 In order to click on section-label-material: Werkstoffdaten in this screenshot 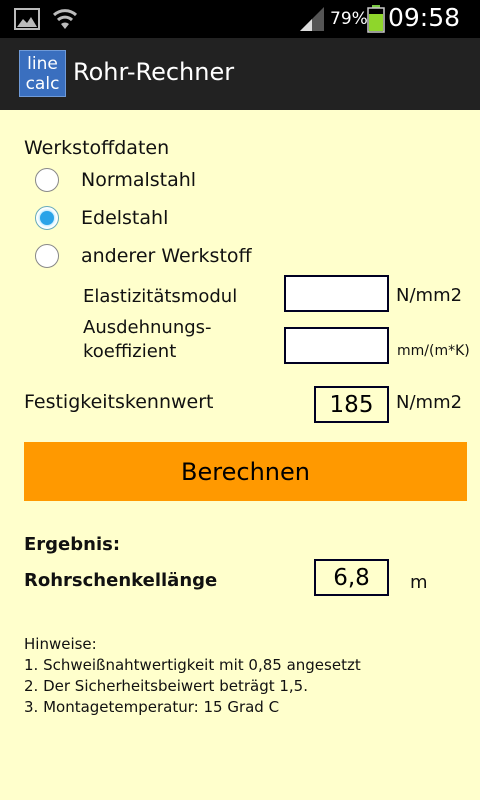, I will do `click(97, 148)`.